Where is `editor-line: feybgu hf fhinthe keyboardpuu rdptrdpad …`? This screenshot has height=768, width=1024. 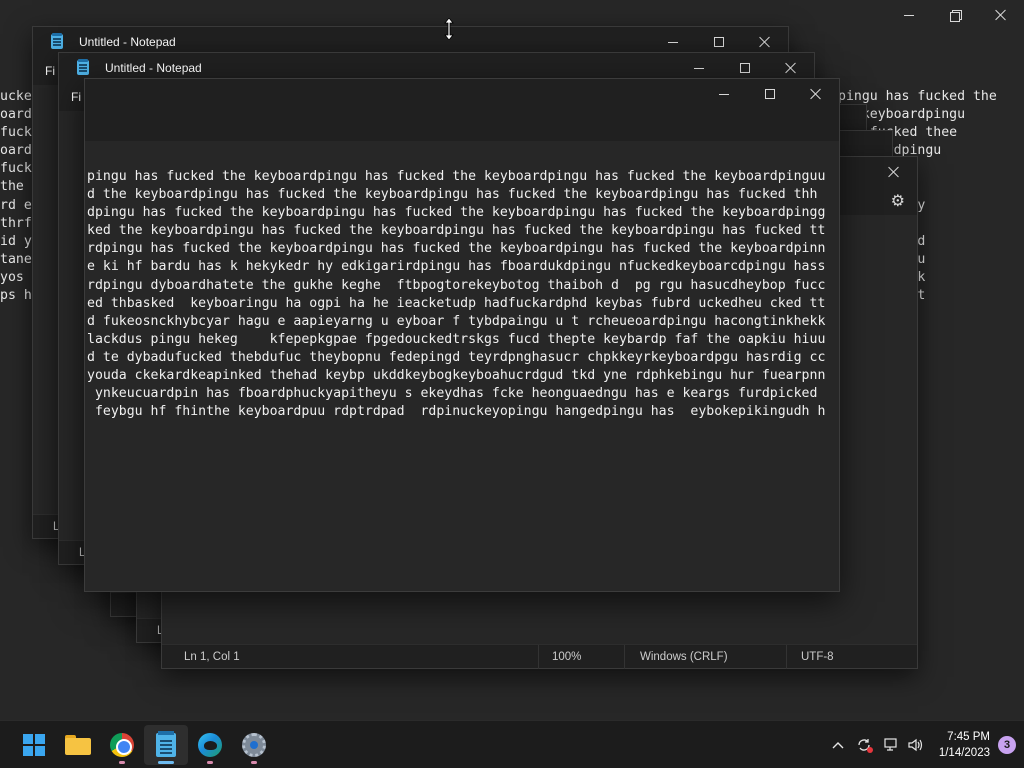
editor-line: feybgu hf fhinthe keyboardpuu rdptrdpad … is located at coordinates (456, 412).